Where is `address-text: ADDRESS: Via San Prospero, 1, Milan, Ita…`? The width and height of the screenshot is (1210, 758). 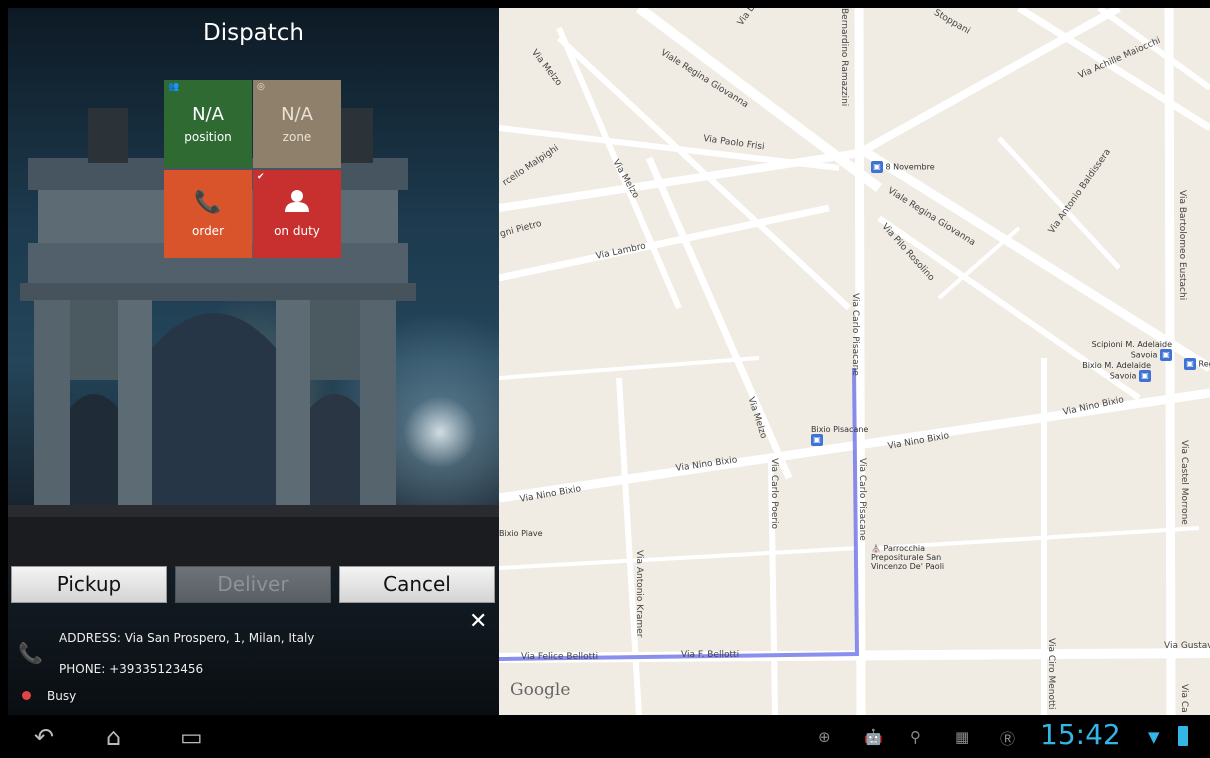 address-text: ADDRESS: Via San Prospero, 1, Milan, Ita… is located at coordinates (187, 638).